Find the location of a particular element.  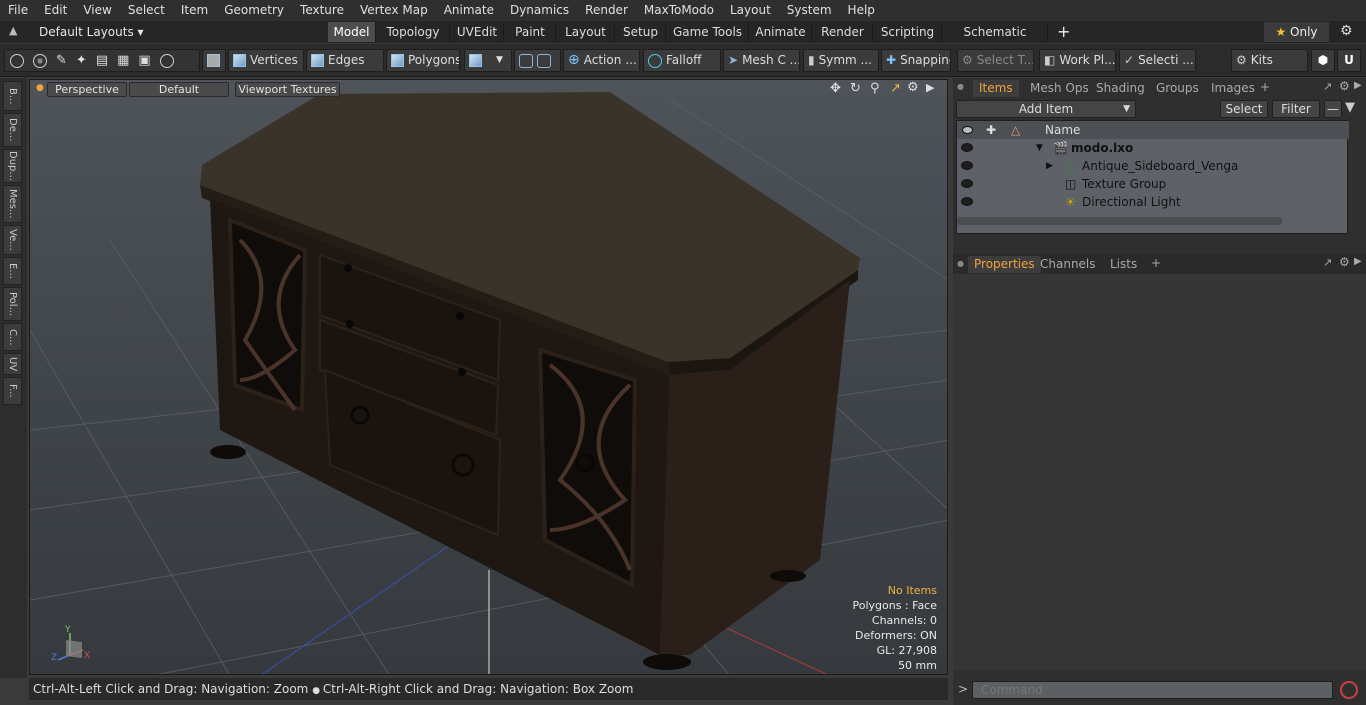

tree-row-texture-group: ◫ Texture Group is located at coordinates (1153, 184).